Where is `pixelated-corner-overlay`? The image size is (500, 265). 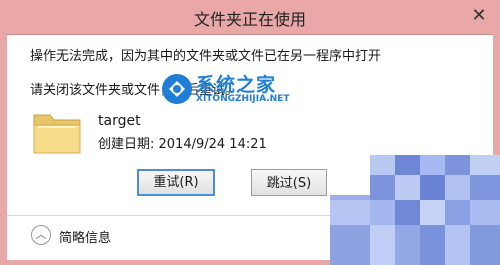 pixelated-corner-overlay is located at coordinates (415, 210).